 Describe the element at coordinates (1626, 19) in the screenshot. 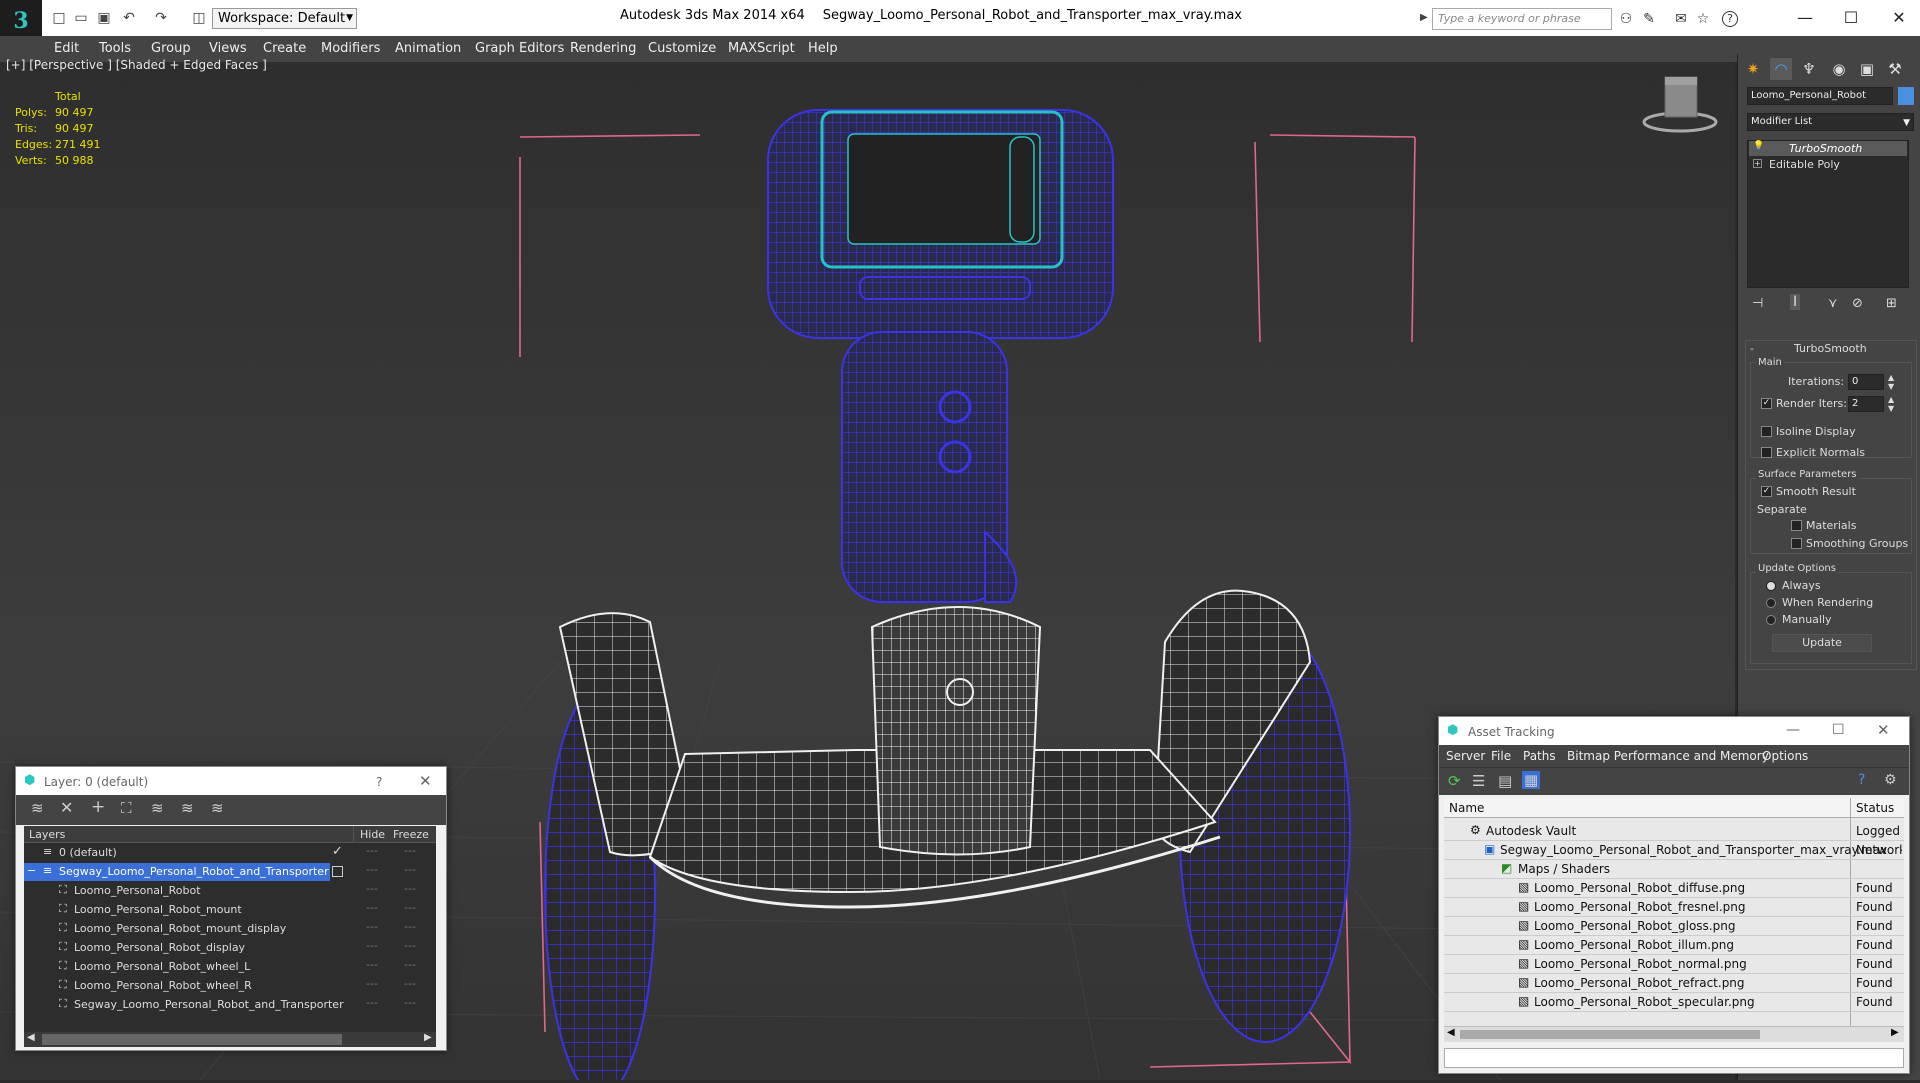

I see `binoculars-icon: ⚇` at that location.